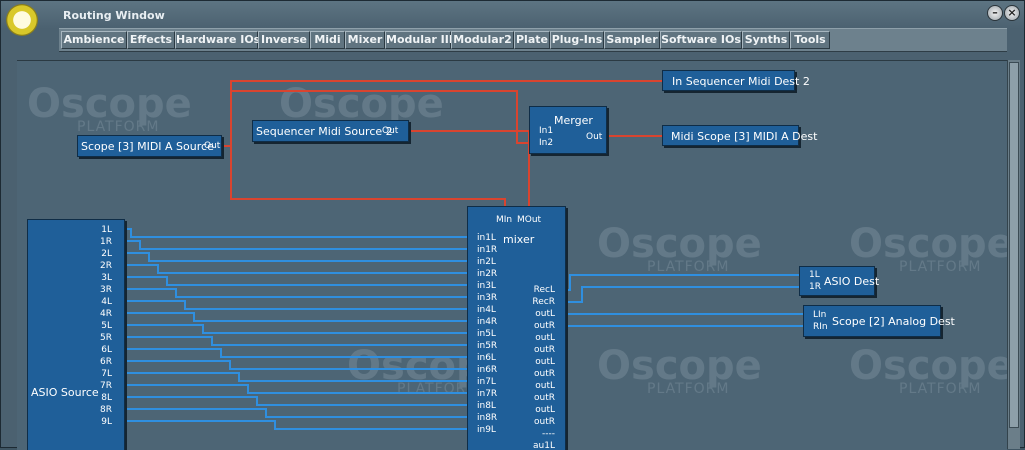  What do you see at coordinates (217, 40) in the screenshot?
I see `menu-hardware-ios: Hardware IOs` at bounding box center [217, 40].